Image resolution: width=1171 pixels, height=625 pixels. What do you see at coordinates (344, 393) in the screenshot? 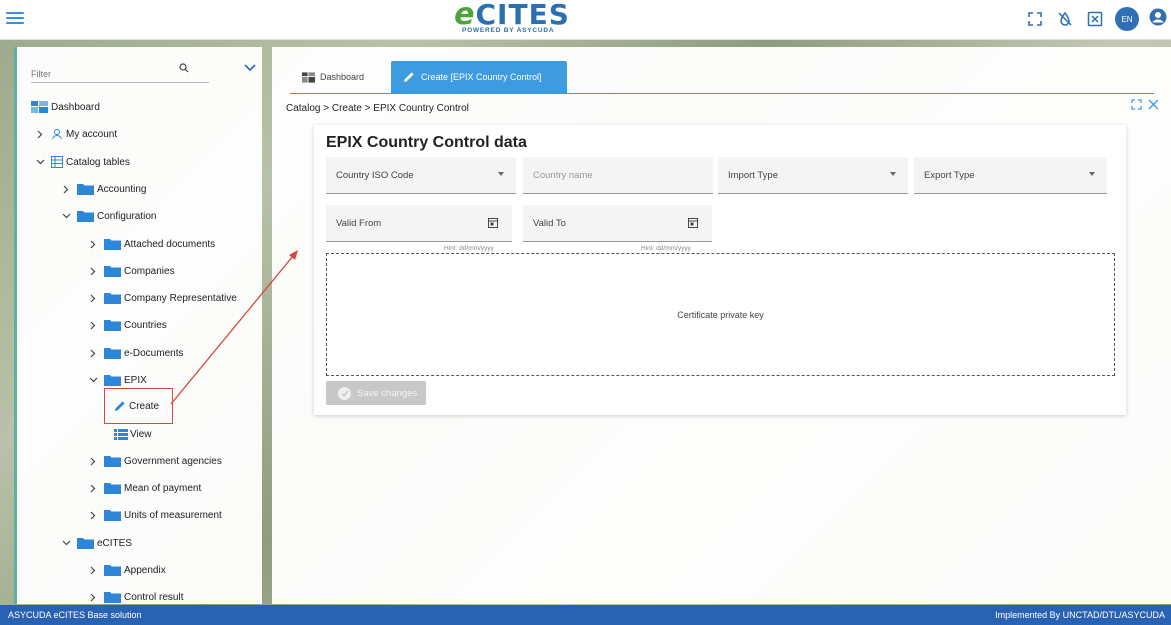
I see `check-circle-icon` at bounding box center [344, 393].